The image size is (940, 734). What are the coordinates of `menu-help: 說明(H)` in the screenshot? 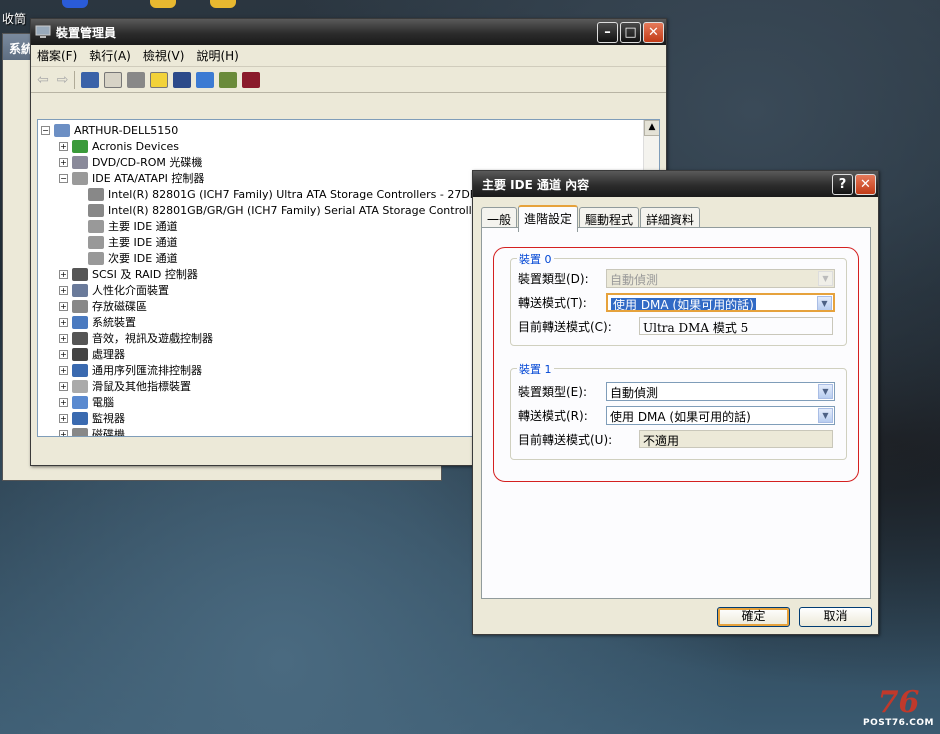 It's located at (217, 55).